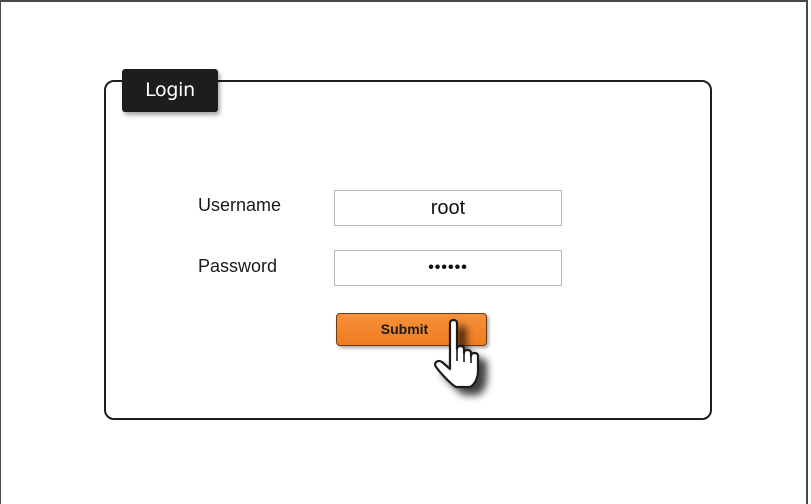  What do you see at coordinates (170, 90) in the screenshot?
I see `login-title-tab: Login` at bounding box center [170, 90].